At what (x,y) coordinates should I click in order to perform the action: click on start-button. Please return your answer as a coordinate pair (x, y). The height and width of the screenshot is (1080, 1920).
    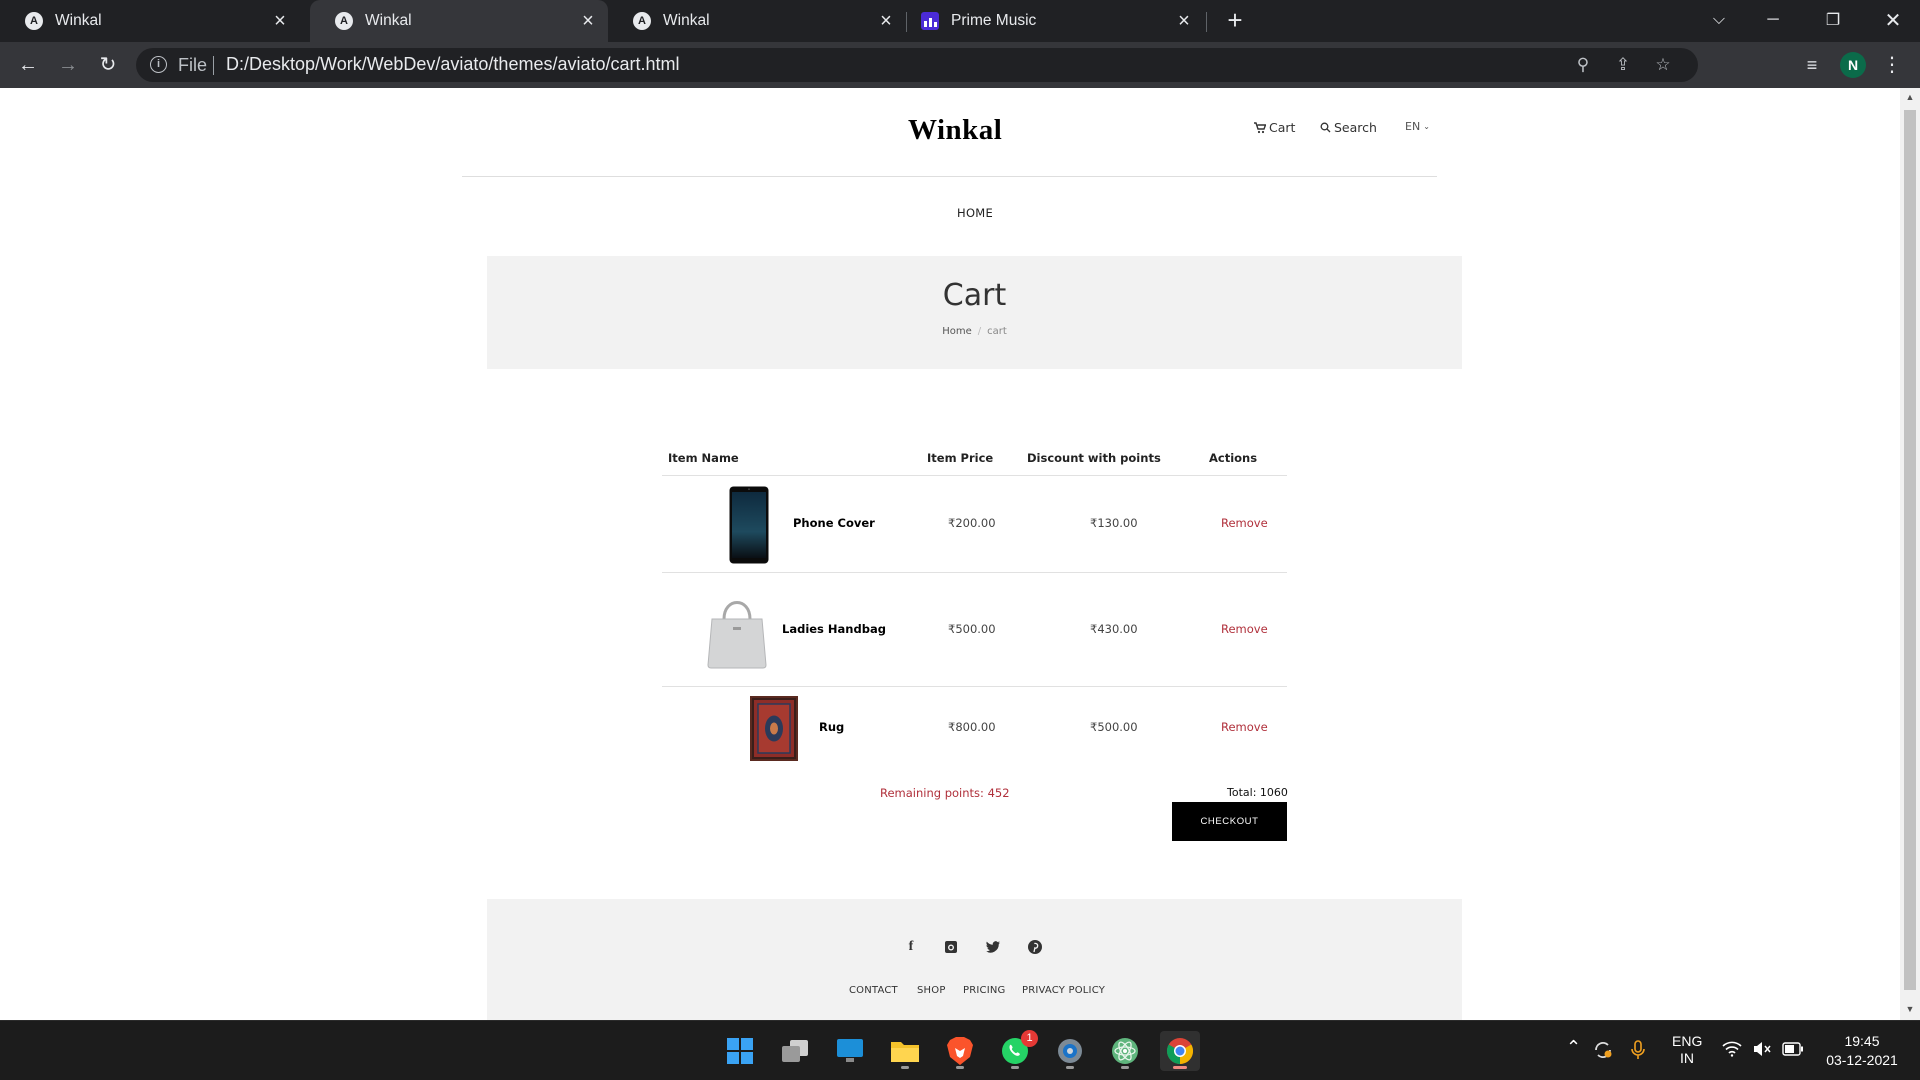
    Looking at the image, I should click on (740, 1051).